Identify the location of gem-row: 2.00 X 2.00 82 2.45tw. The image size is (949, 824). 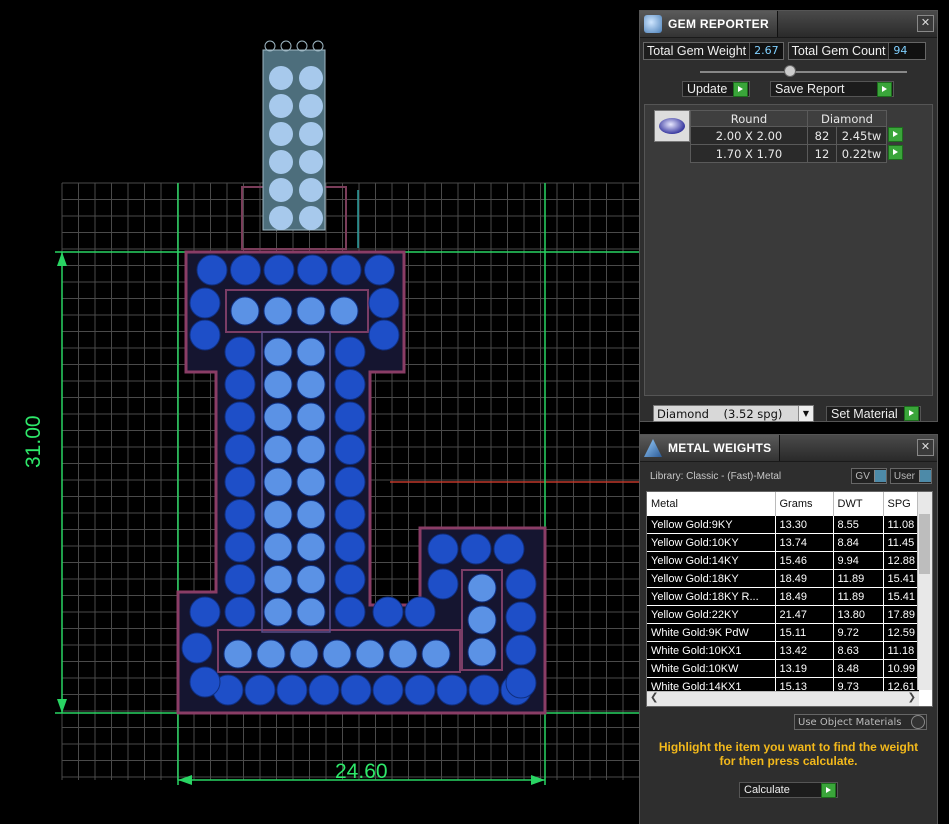
(798, 135).